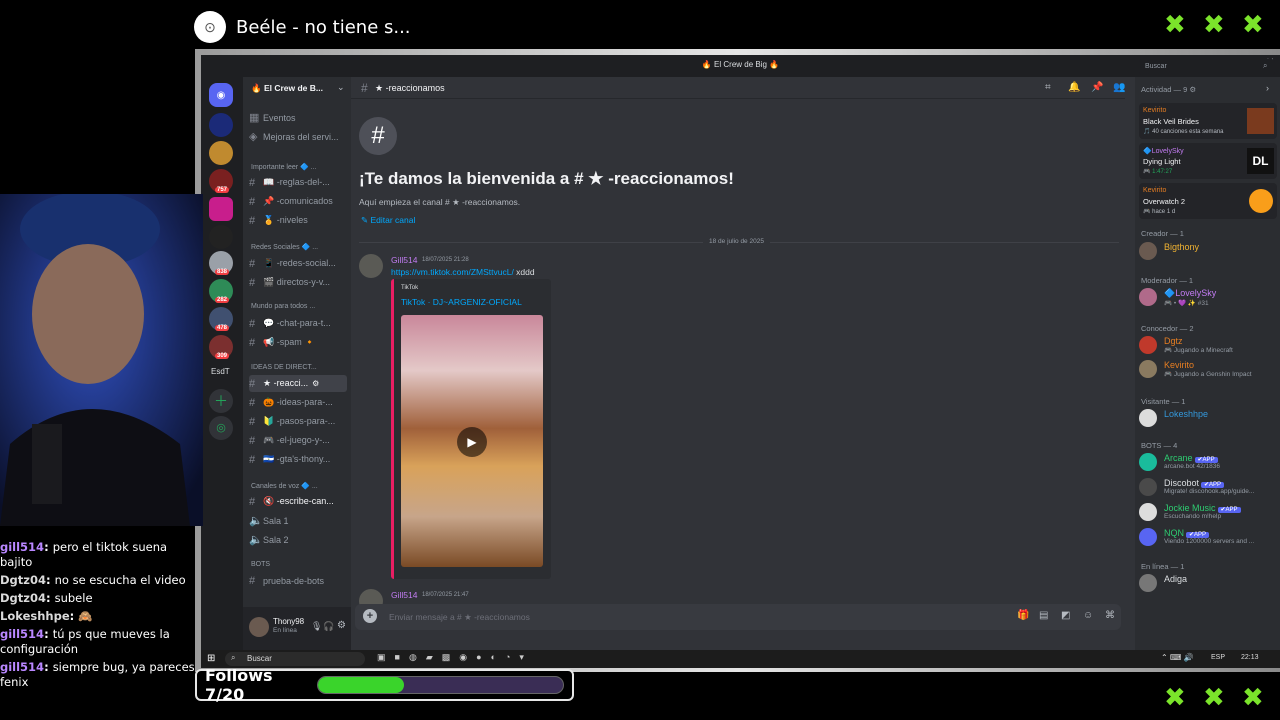  I want to click on discord-home-icon: ◉, so click(221, 95).